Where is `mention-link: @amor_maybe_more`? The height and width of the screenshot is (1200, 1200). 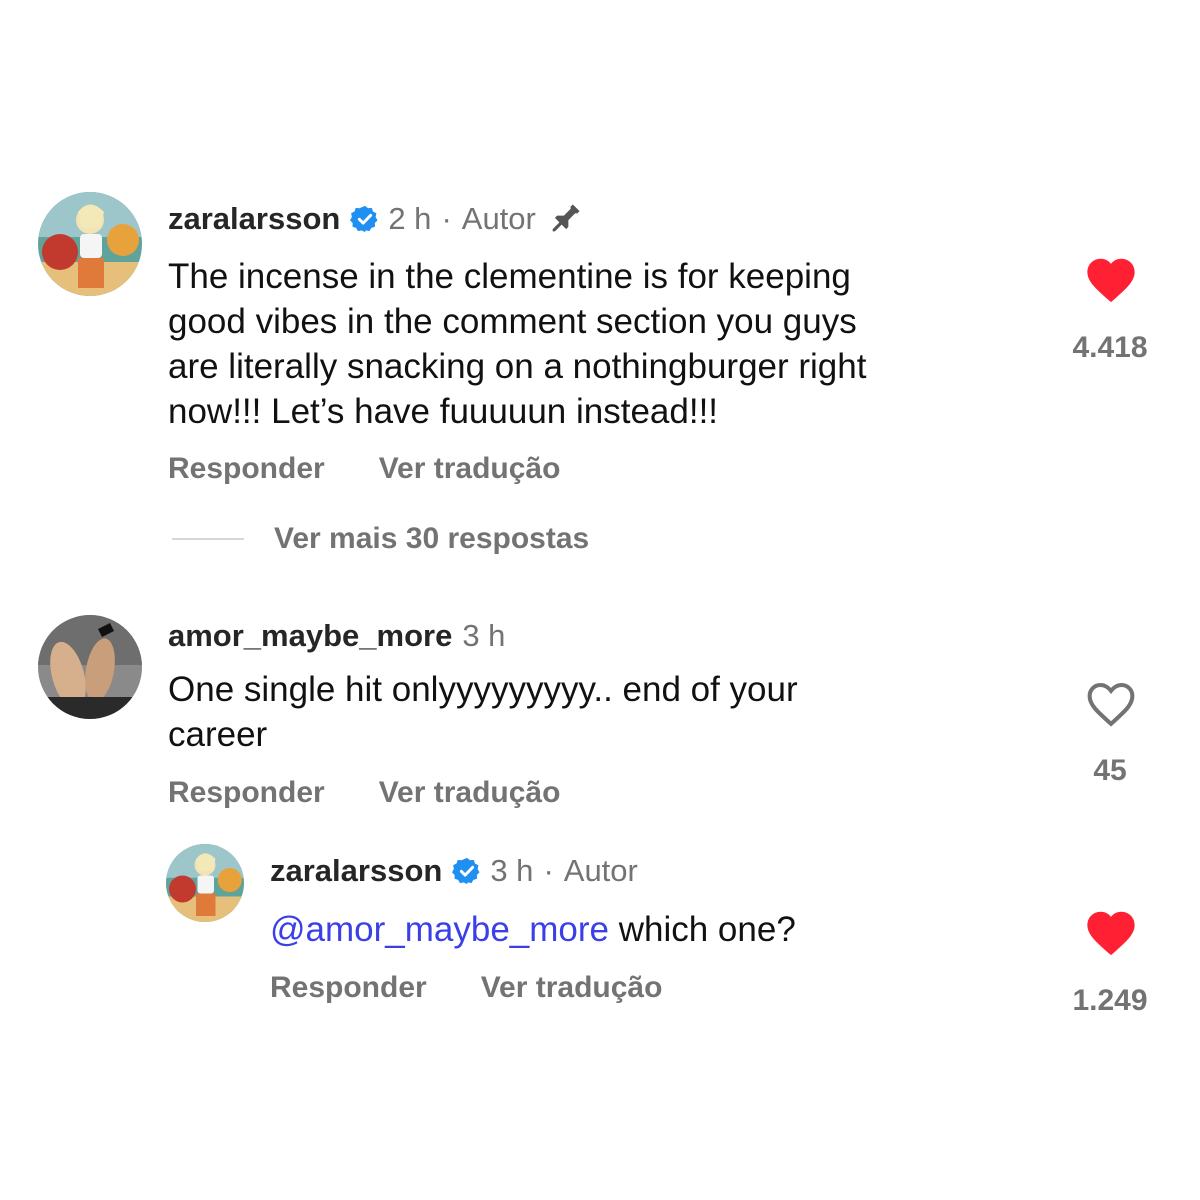 mention-link: @amor_maybe_more is located at coordinates (439, 929).